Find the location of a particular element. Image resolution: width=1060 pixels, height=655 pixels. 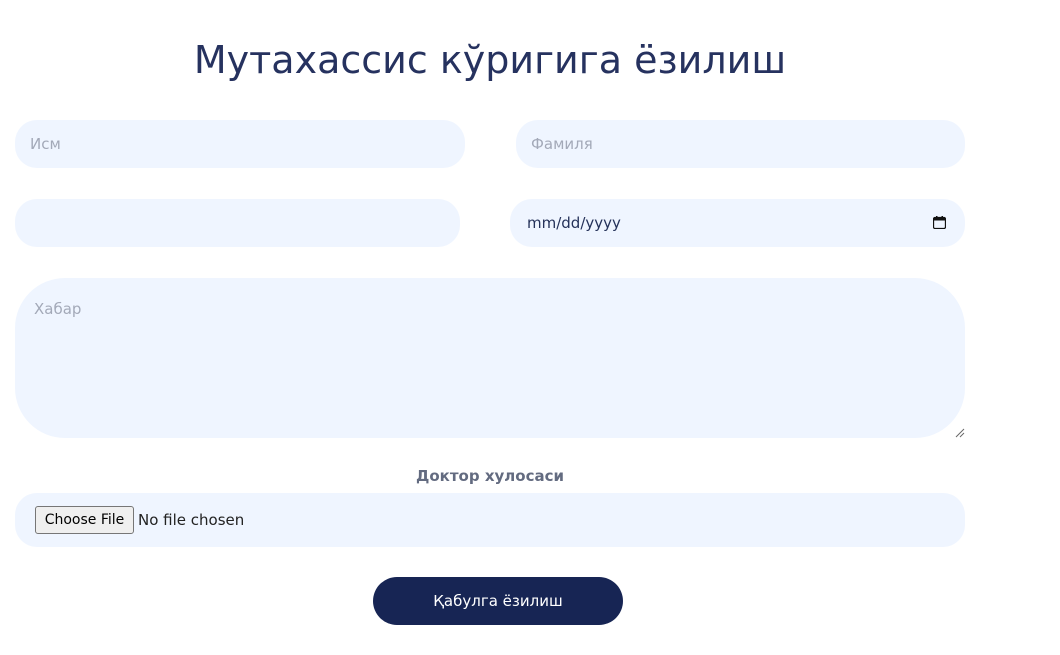

last-name-placeholder: Фамиля is located at coordinates (562, 144).